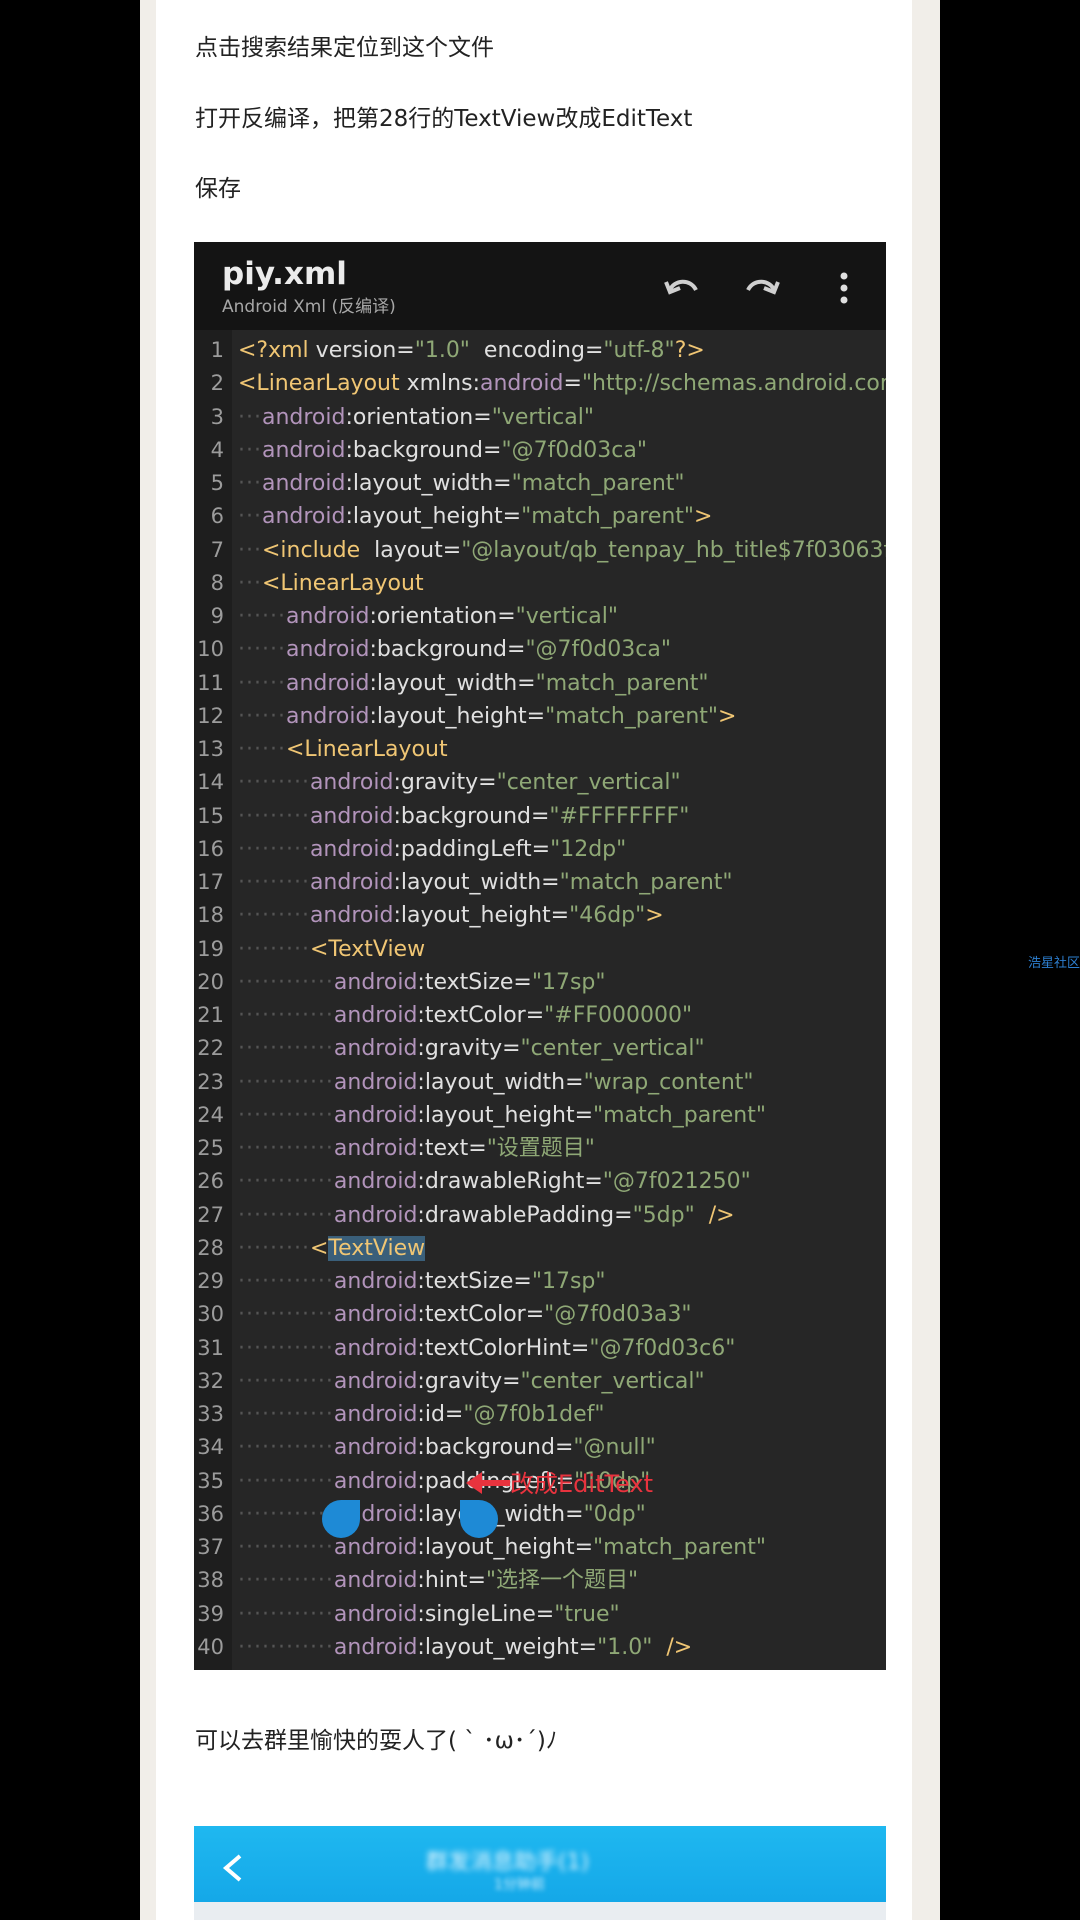 The height and width of the screenshot is (1920, 1080). Describe the element at coordinates (663, 1215) in the screenshot. I see `code-token: "5dp"` at that location.